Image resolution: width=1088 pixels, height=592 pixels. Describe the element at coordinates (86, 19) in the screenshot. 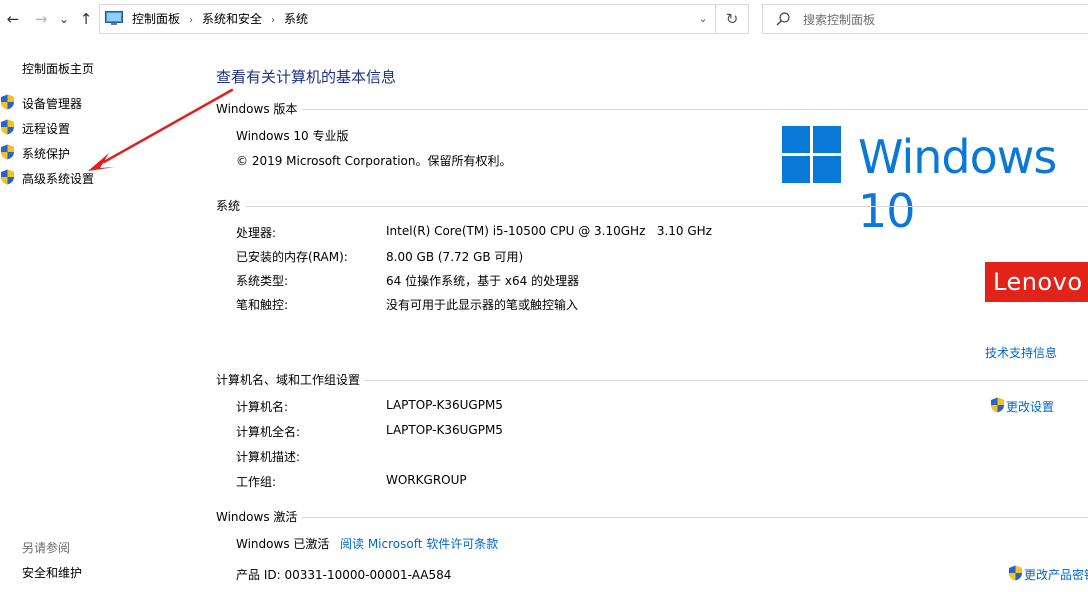

I see `up-arrow-icon: ↑` at that location.